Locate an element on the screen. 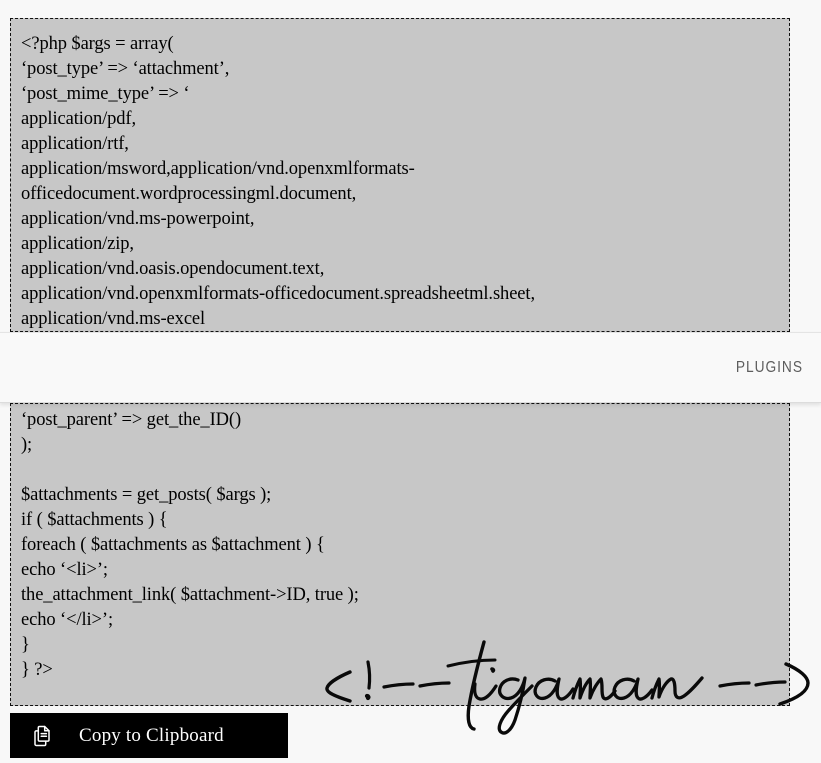 The height and width of the screenshot is (763, 821). code-line: application/rtf, is located at coordinates (75, 144).